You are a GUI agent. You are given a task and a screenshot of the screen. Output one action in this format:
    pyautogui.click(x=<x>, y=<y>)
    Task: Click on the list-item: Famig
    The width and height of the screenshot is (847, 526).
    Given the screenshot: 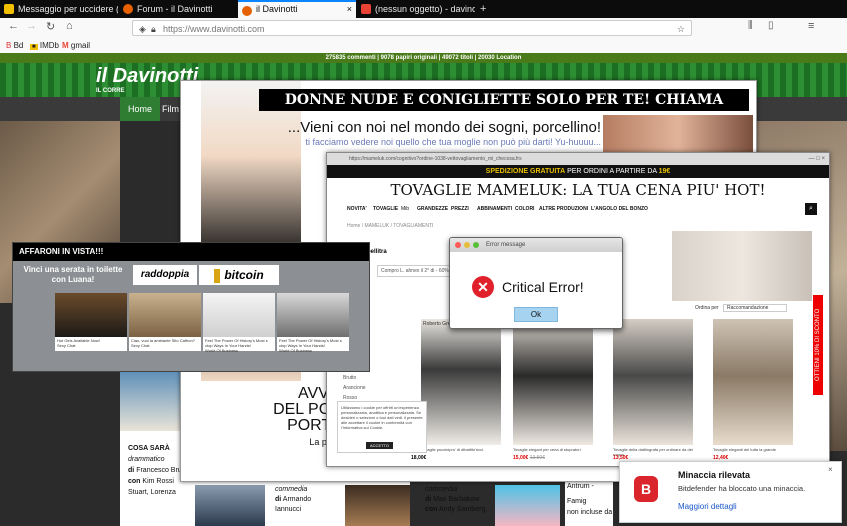 What is the action you would take?
    pyautogui.click(x=589, y=501)
    